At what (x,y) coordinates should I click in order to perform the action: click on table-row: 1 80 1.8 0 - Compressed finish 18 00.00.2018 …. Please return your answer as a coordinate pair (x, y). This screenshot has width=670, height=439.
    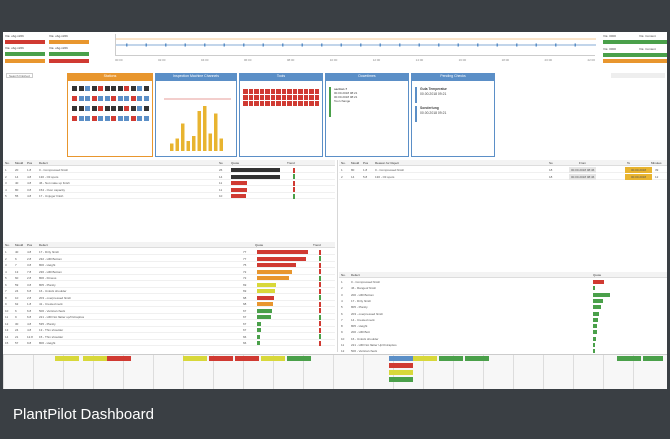
    Looking at the image, I should click on (503, 170).